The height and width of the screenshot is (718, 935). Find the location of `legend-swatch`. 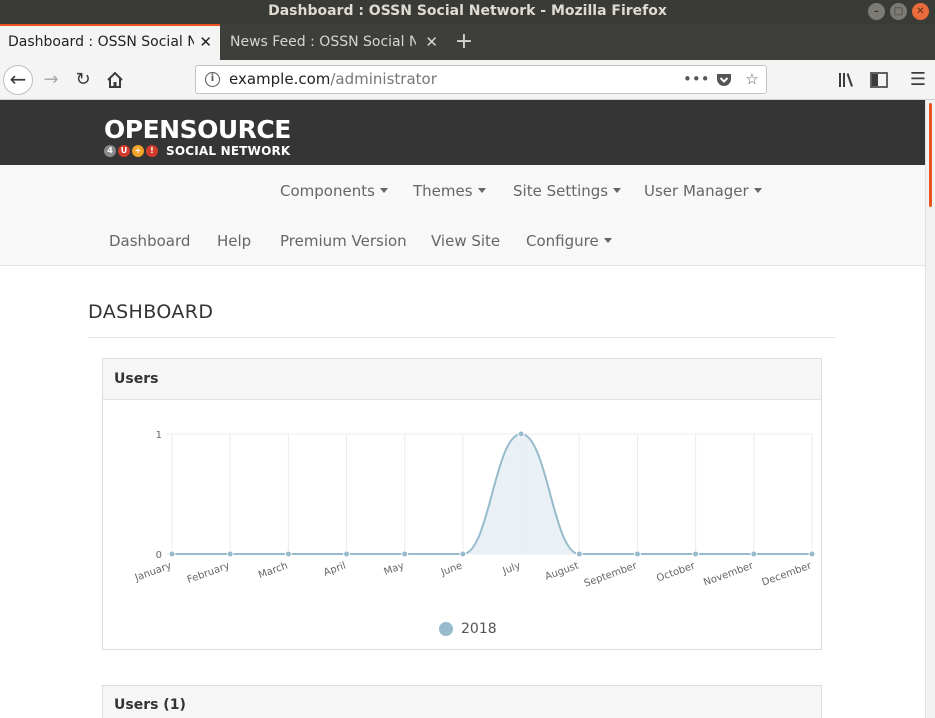

legend-swatch is located at coordinates (446, 629).